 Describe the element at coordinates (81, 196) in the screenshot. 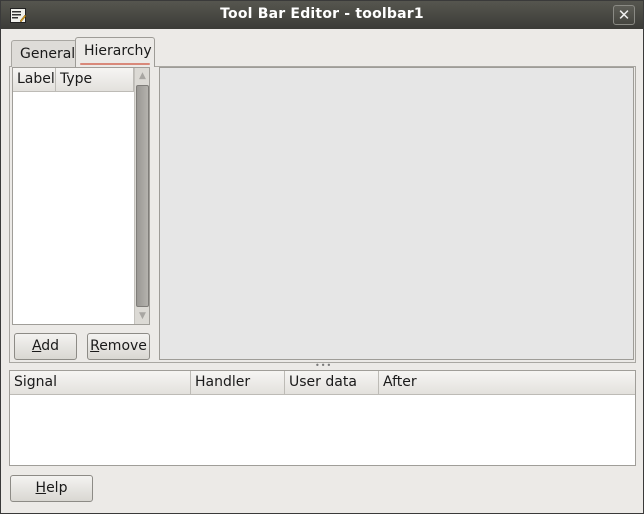

I see `hierarchy-tree: Label Type ▲ ▼` at that location.